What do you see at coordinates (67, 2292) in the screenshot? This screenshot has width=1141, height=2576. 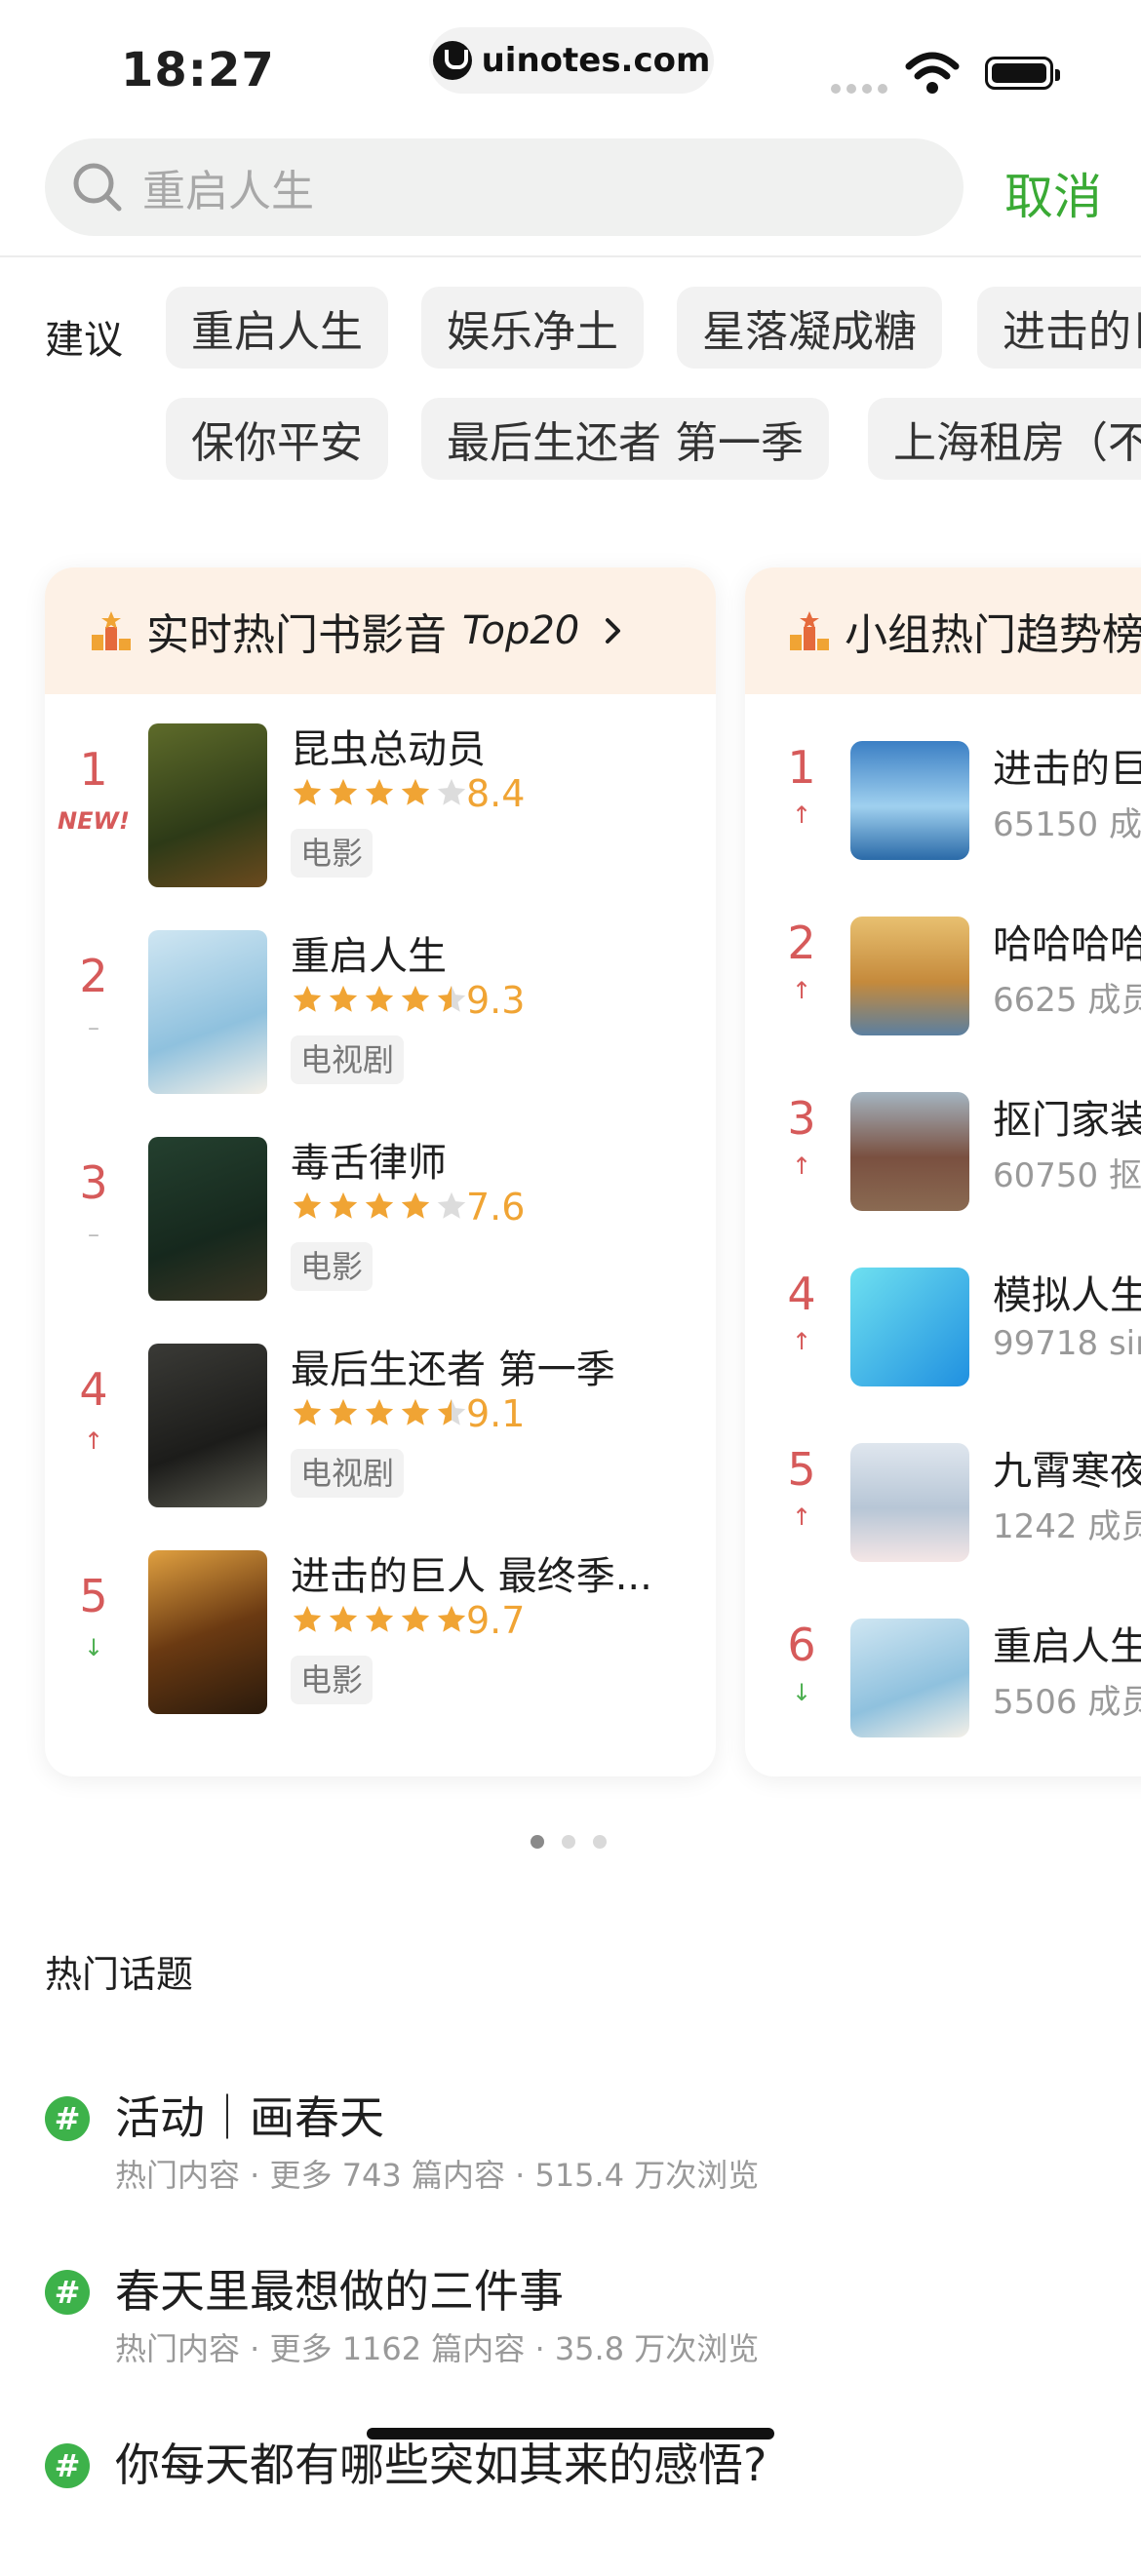 I see `hashtag-icon: #` at bounding box center [67, 2292].